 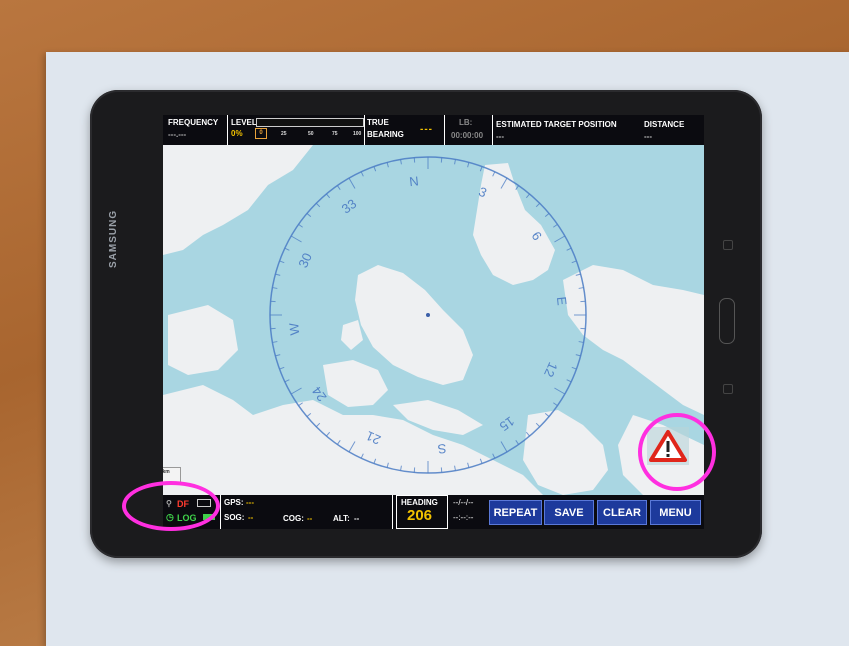 I want to click on frequency-panel: FREQUENCY ---.---, so click(x=195, y=130).